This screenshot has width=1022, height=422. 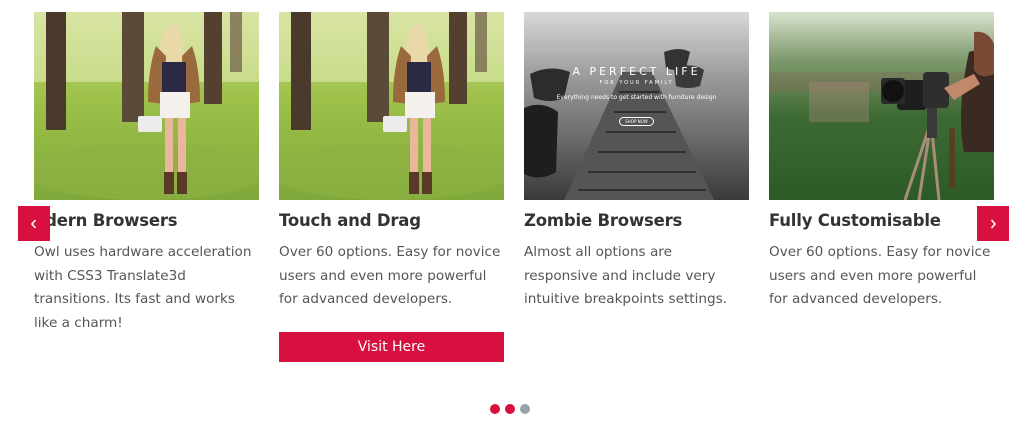 I want to click on card-title: Touch and Drag, so click(x=350, y=220).